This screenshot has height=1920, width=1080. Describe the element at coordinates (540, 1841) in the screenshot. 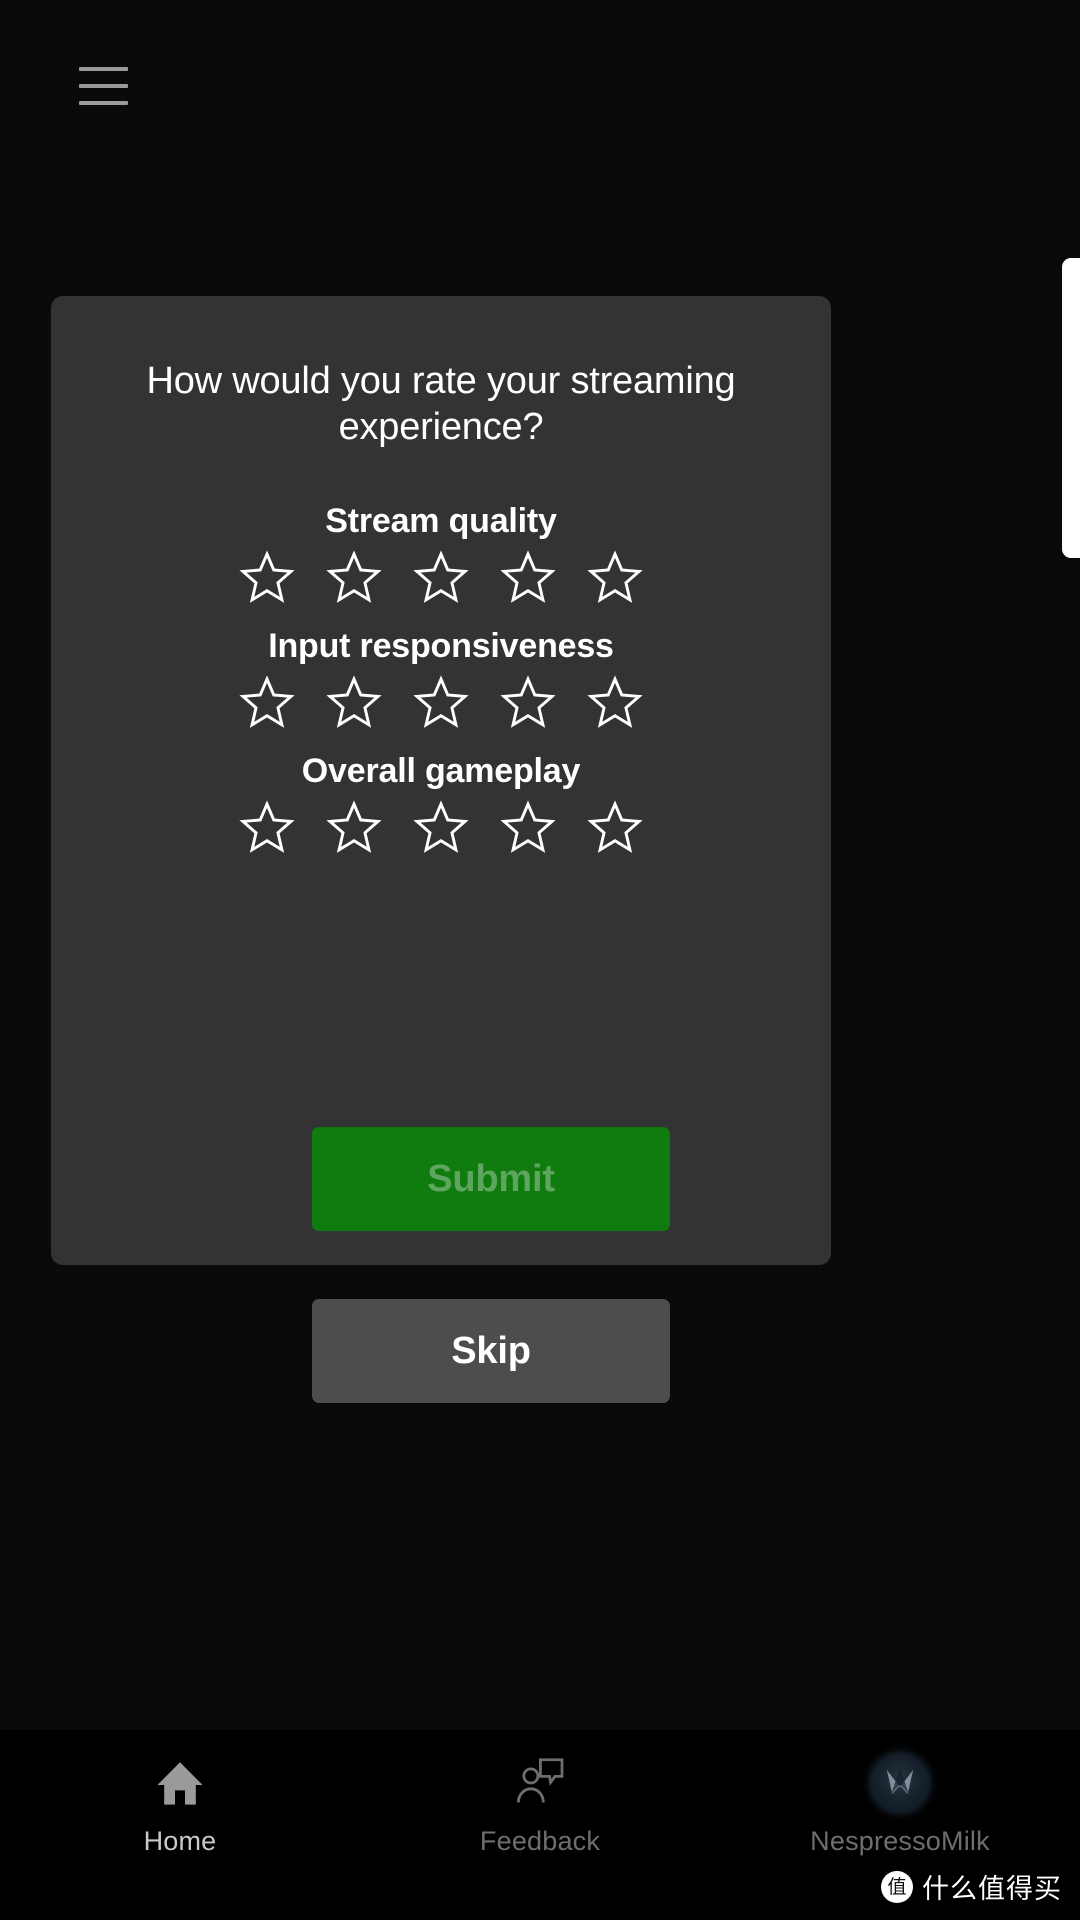

I see `nav-label-feedback: Feedback` at that location.